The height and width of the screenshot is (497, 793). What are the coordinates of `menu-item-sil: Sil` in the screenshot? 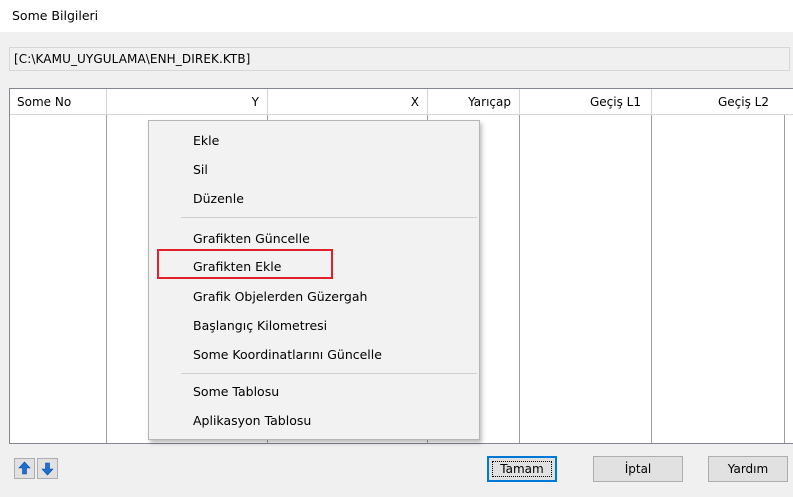 It's located at (200, 169).